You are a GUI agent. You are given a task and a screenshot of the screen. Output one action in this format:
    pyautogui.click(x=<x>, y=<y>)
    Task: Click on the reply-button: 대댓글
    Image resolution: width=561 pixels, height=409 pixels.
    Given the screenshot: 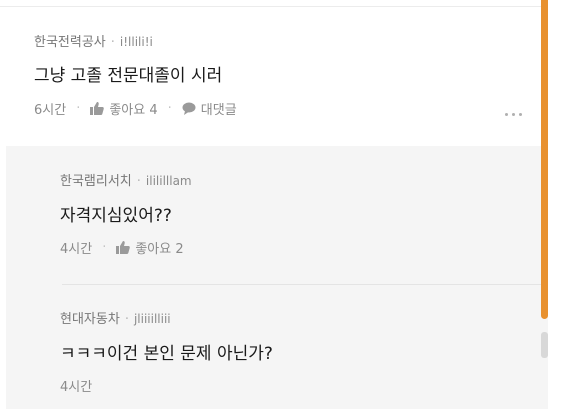 What is the action you would take?
    pyautogui.click(x=209, y=108)
    